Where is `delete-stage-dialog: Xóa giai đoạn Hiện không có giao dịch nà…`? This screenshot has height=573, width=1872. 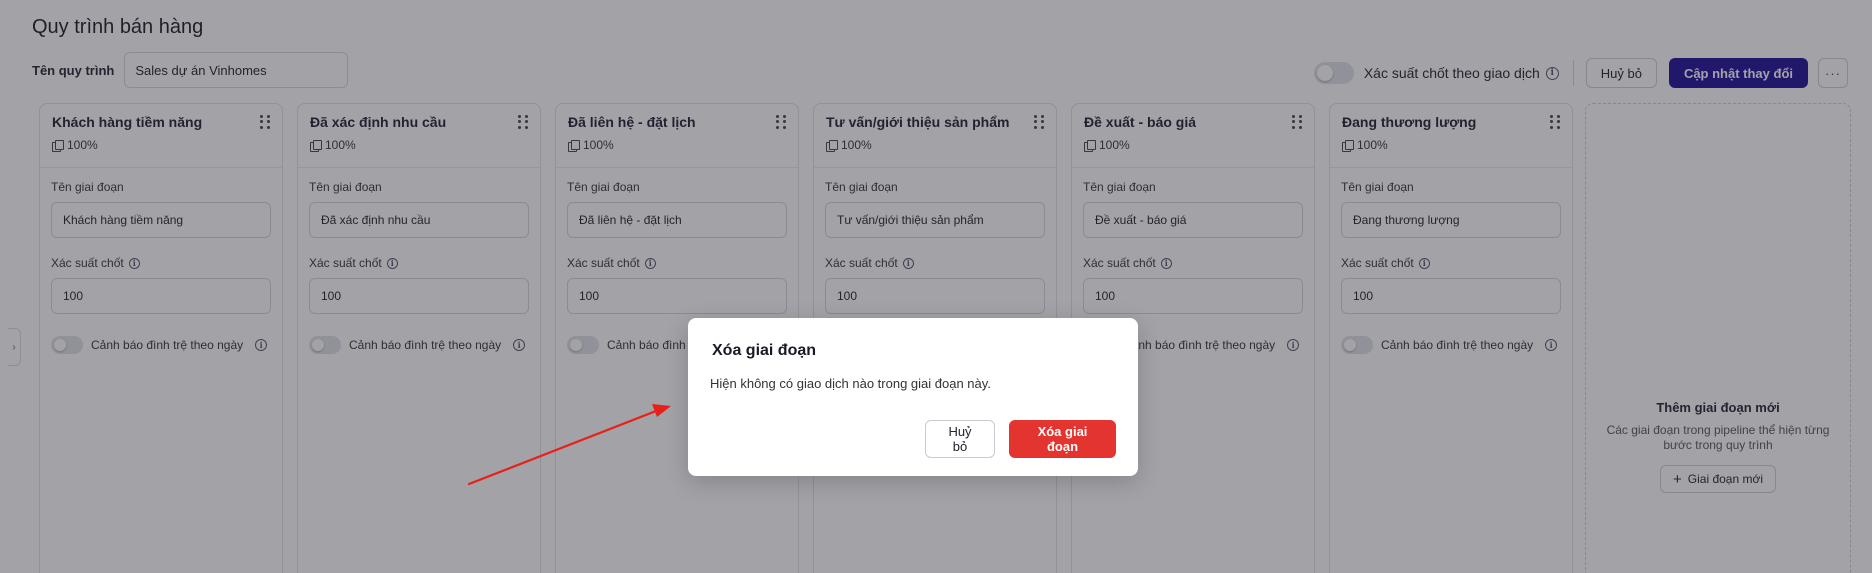
delete-stage-dialog: Xóa giai đoạn Hiện không có giao dịch nà… is located at coordinates (913, 397).